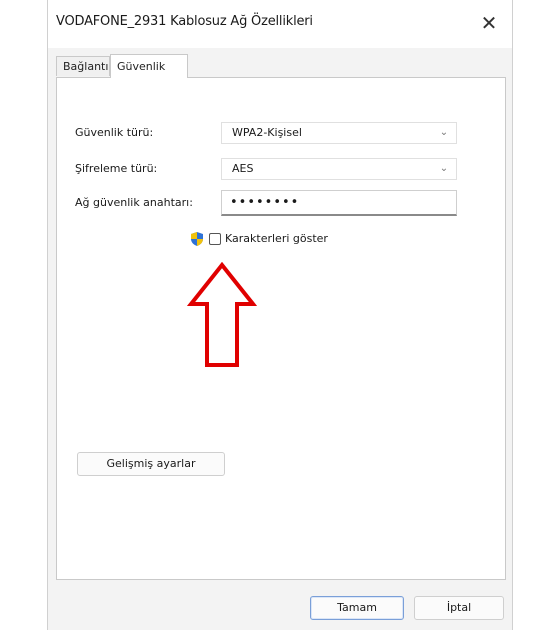  I want to click on security-type-select: WPA2-Kişisel ⌄, so click(339, 133).